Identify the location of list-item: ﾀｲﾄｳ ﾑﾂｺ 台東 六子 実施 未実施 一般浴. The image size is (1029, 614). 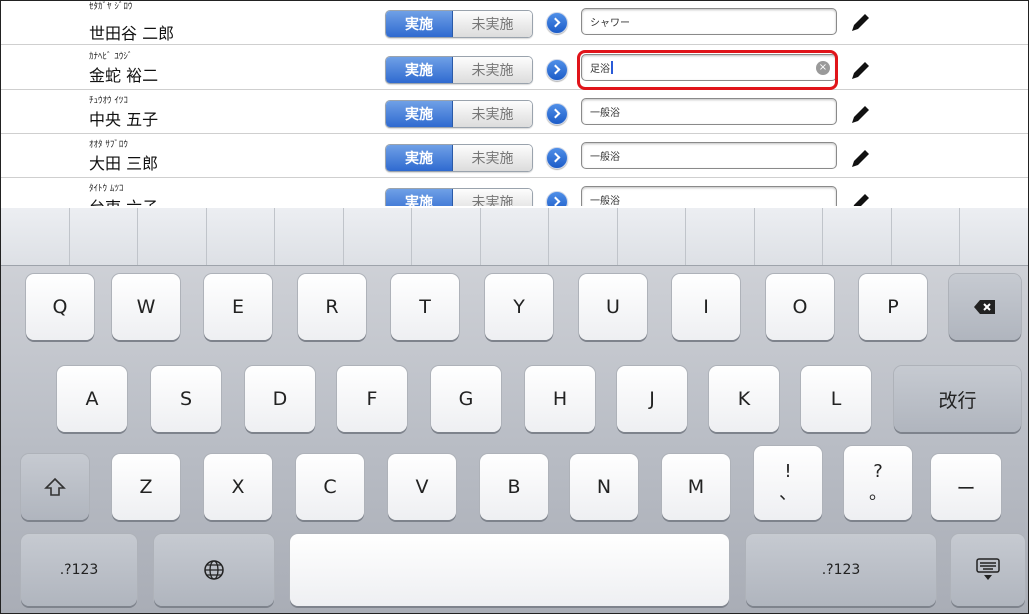
(514, 192).